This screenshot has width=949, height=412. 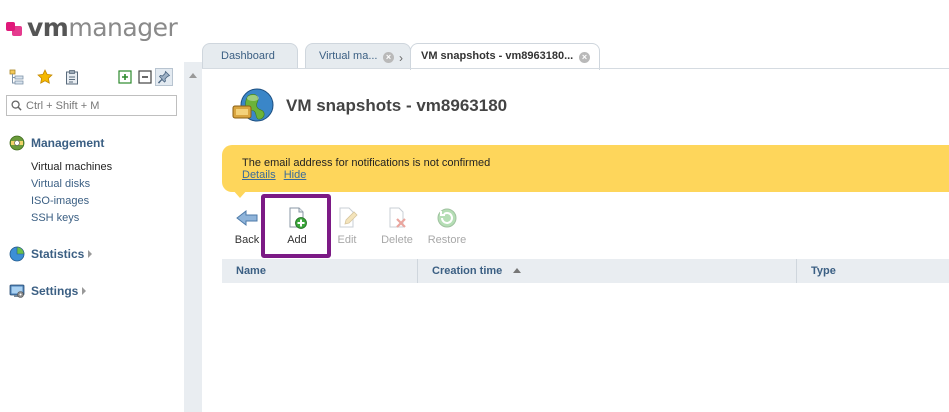 I want to click on tab-virtual-machines: Virtual ma... ×, so click(x=358, y=56).